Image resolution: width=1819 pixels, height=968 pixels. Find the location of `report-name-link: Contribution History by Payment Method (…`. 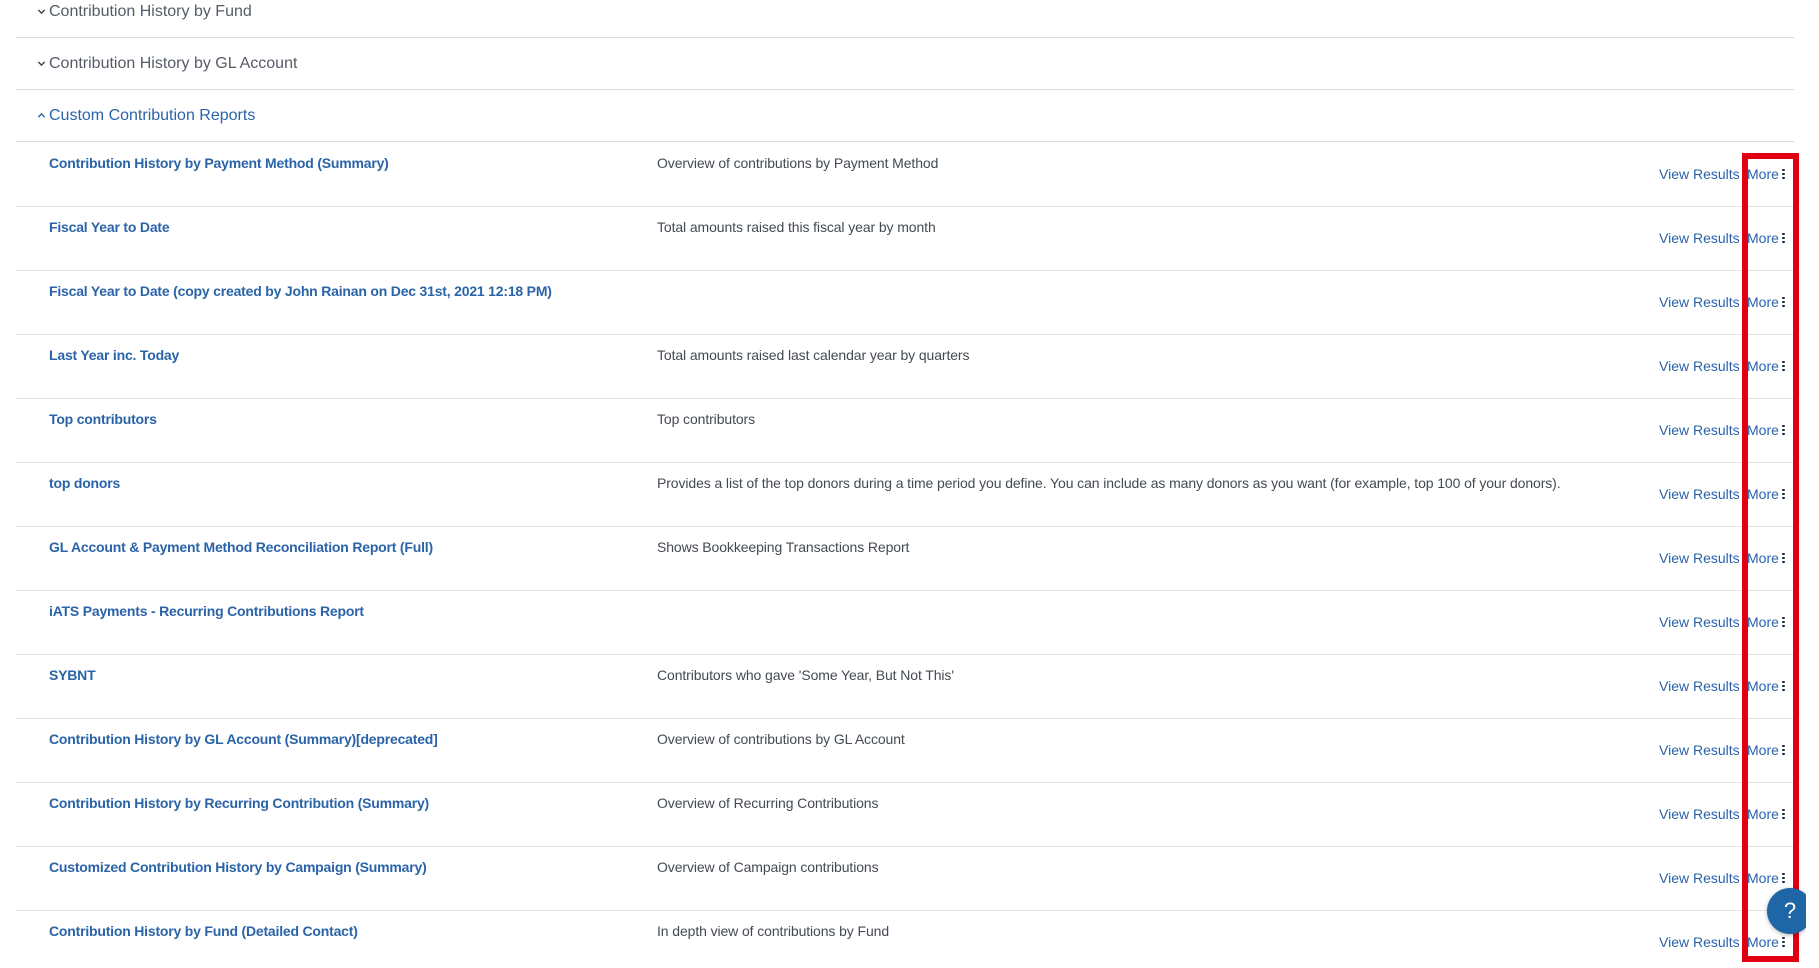

report-name-link: Contribution History by Payment Method (… is located at coordinates (219, 163).